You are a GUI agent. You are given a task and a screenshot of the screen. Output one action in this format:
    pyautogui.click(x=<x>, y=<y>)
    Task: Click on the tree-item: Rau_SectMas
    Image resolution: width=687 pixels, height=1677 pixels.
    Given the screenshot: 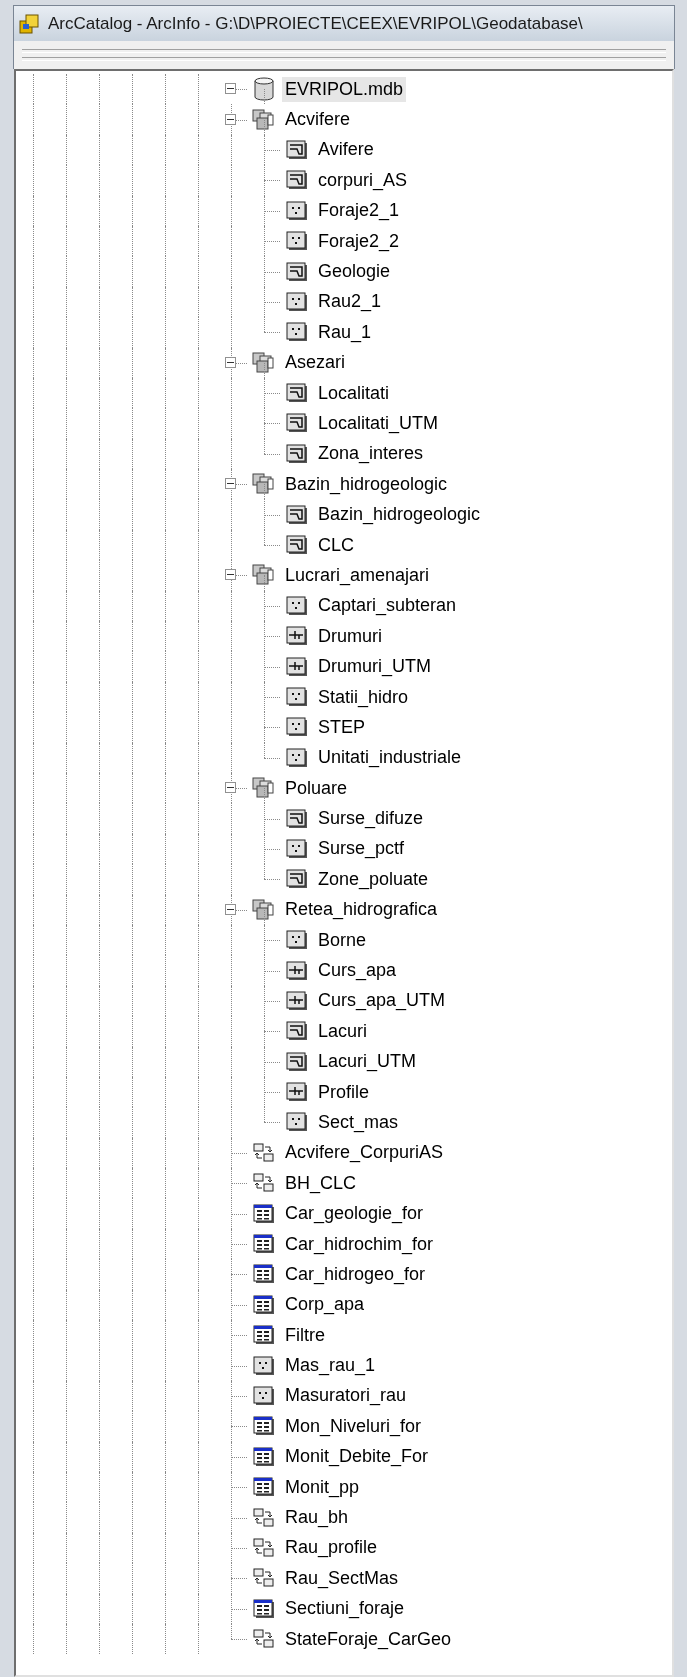 What is the action you would take?
    pyautogui.click(x=342, y=1578)
    